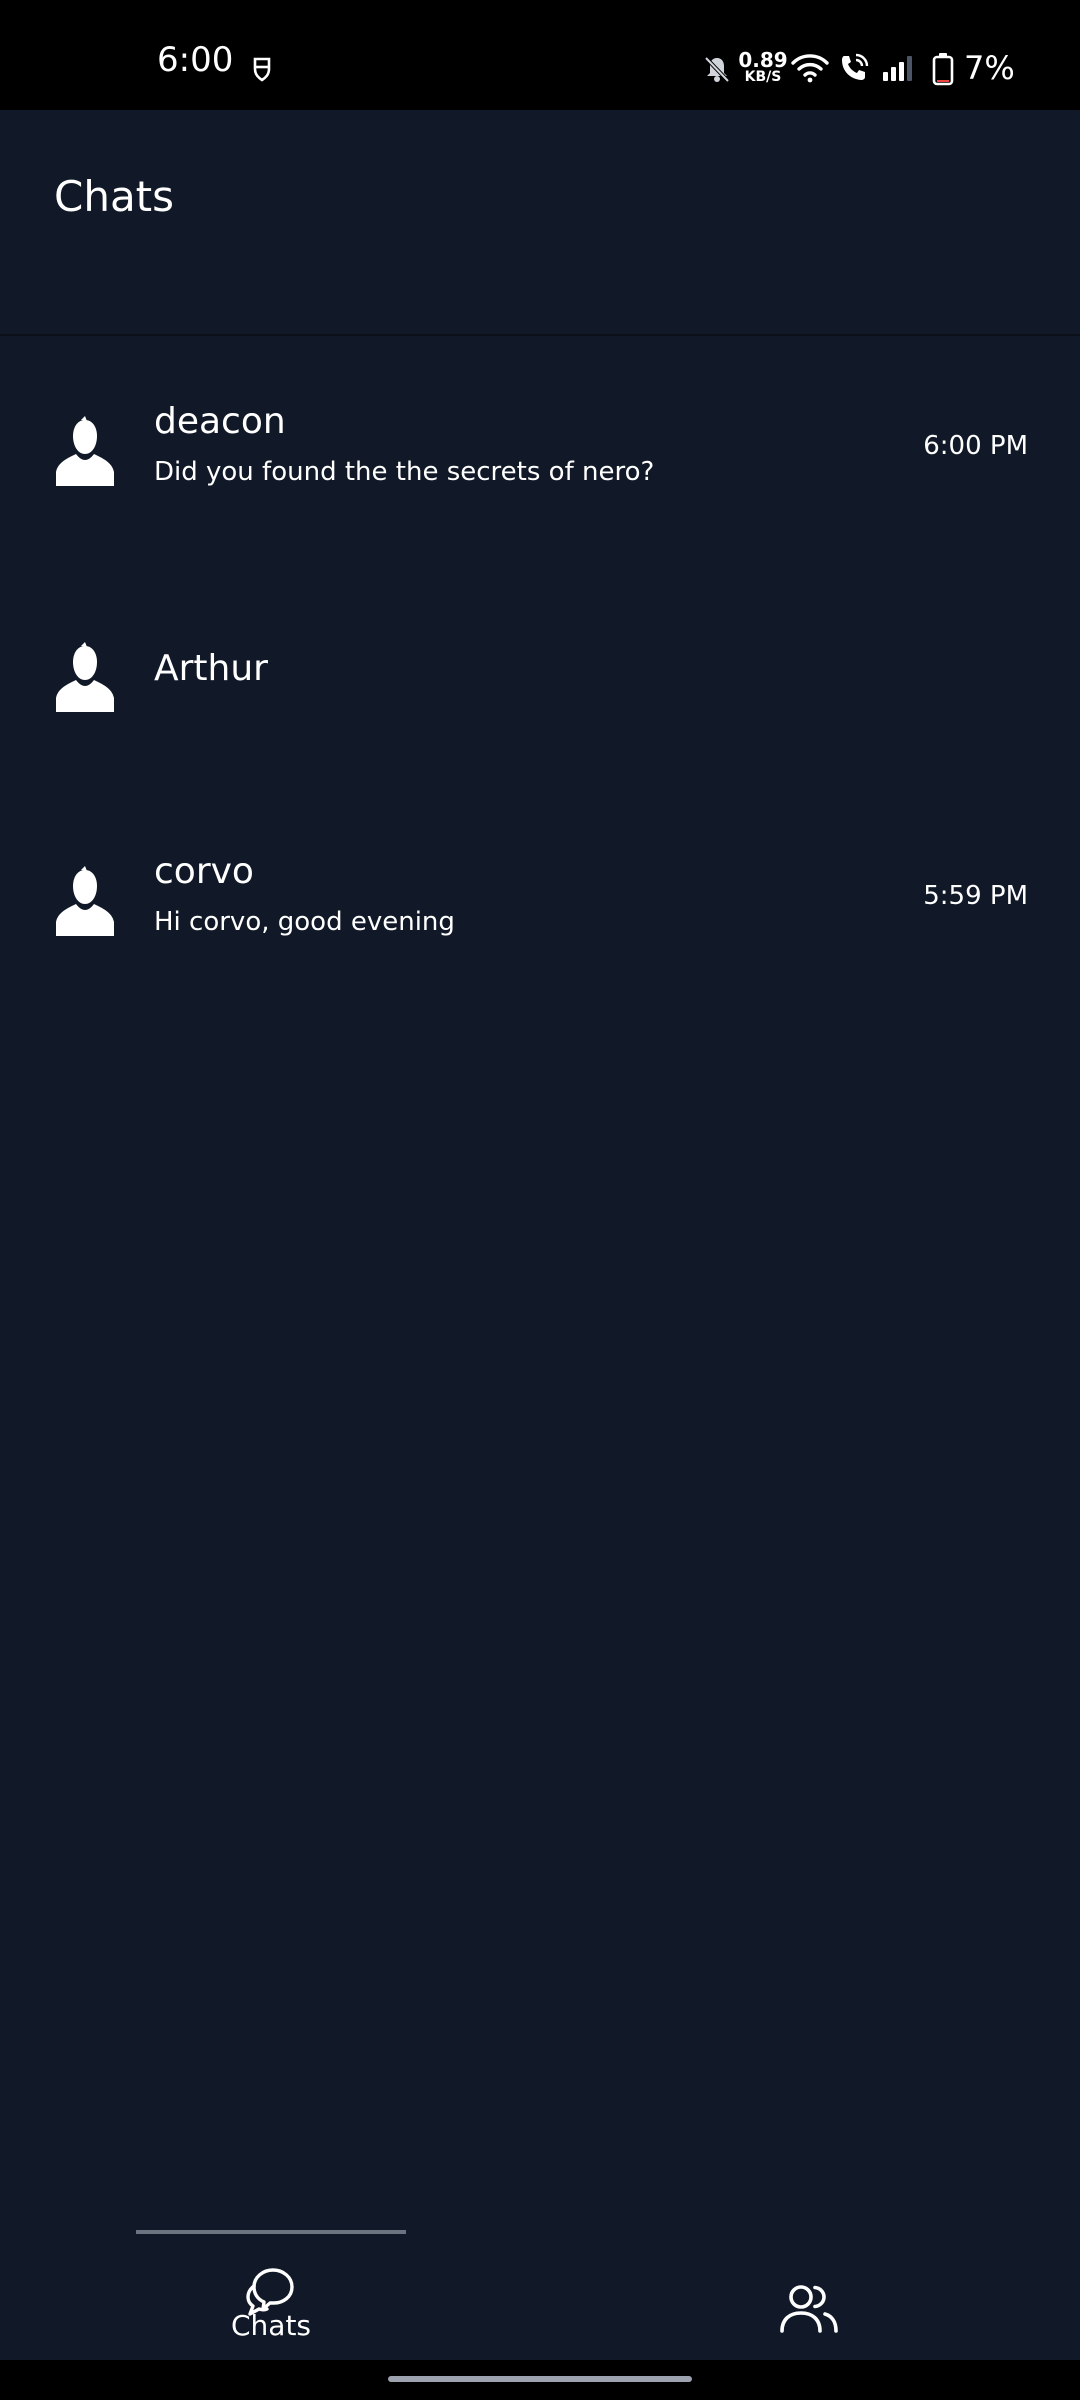 This screenshot has height=2400, width=1080. What do you see at coordinates (271, 2325) in the screenshot?
I see `tab-label: Chats` at bounding box center [271, 2325].